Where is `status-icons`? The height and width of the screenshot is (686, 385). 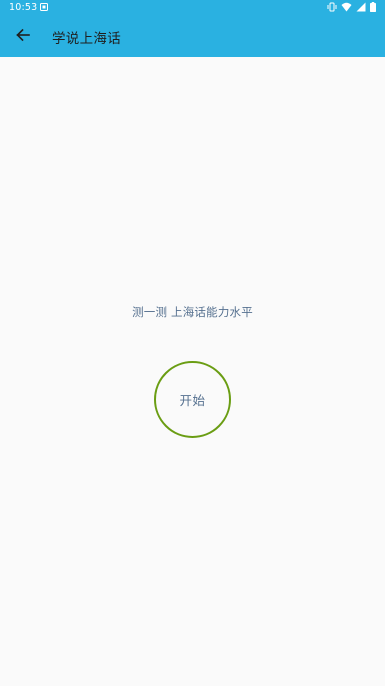 status-icons is located at coordinates (351, 8).